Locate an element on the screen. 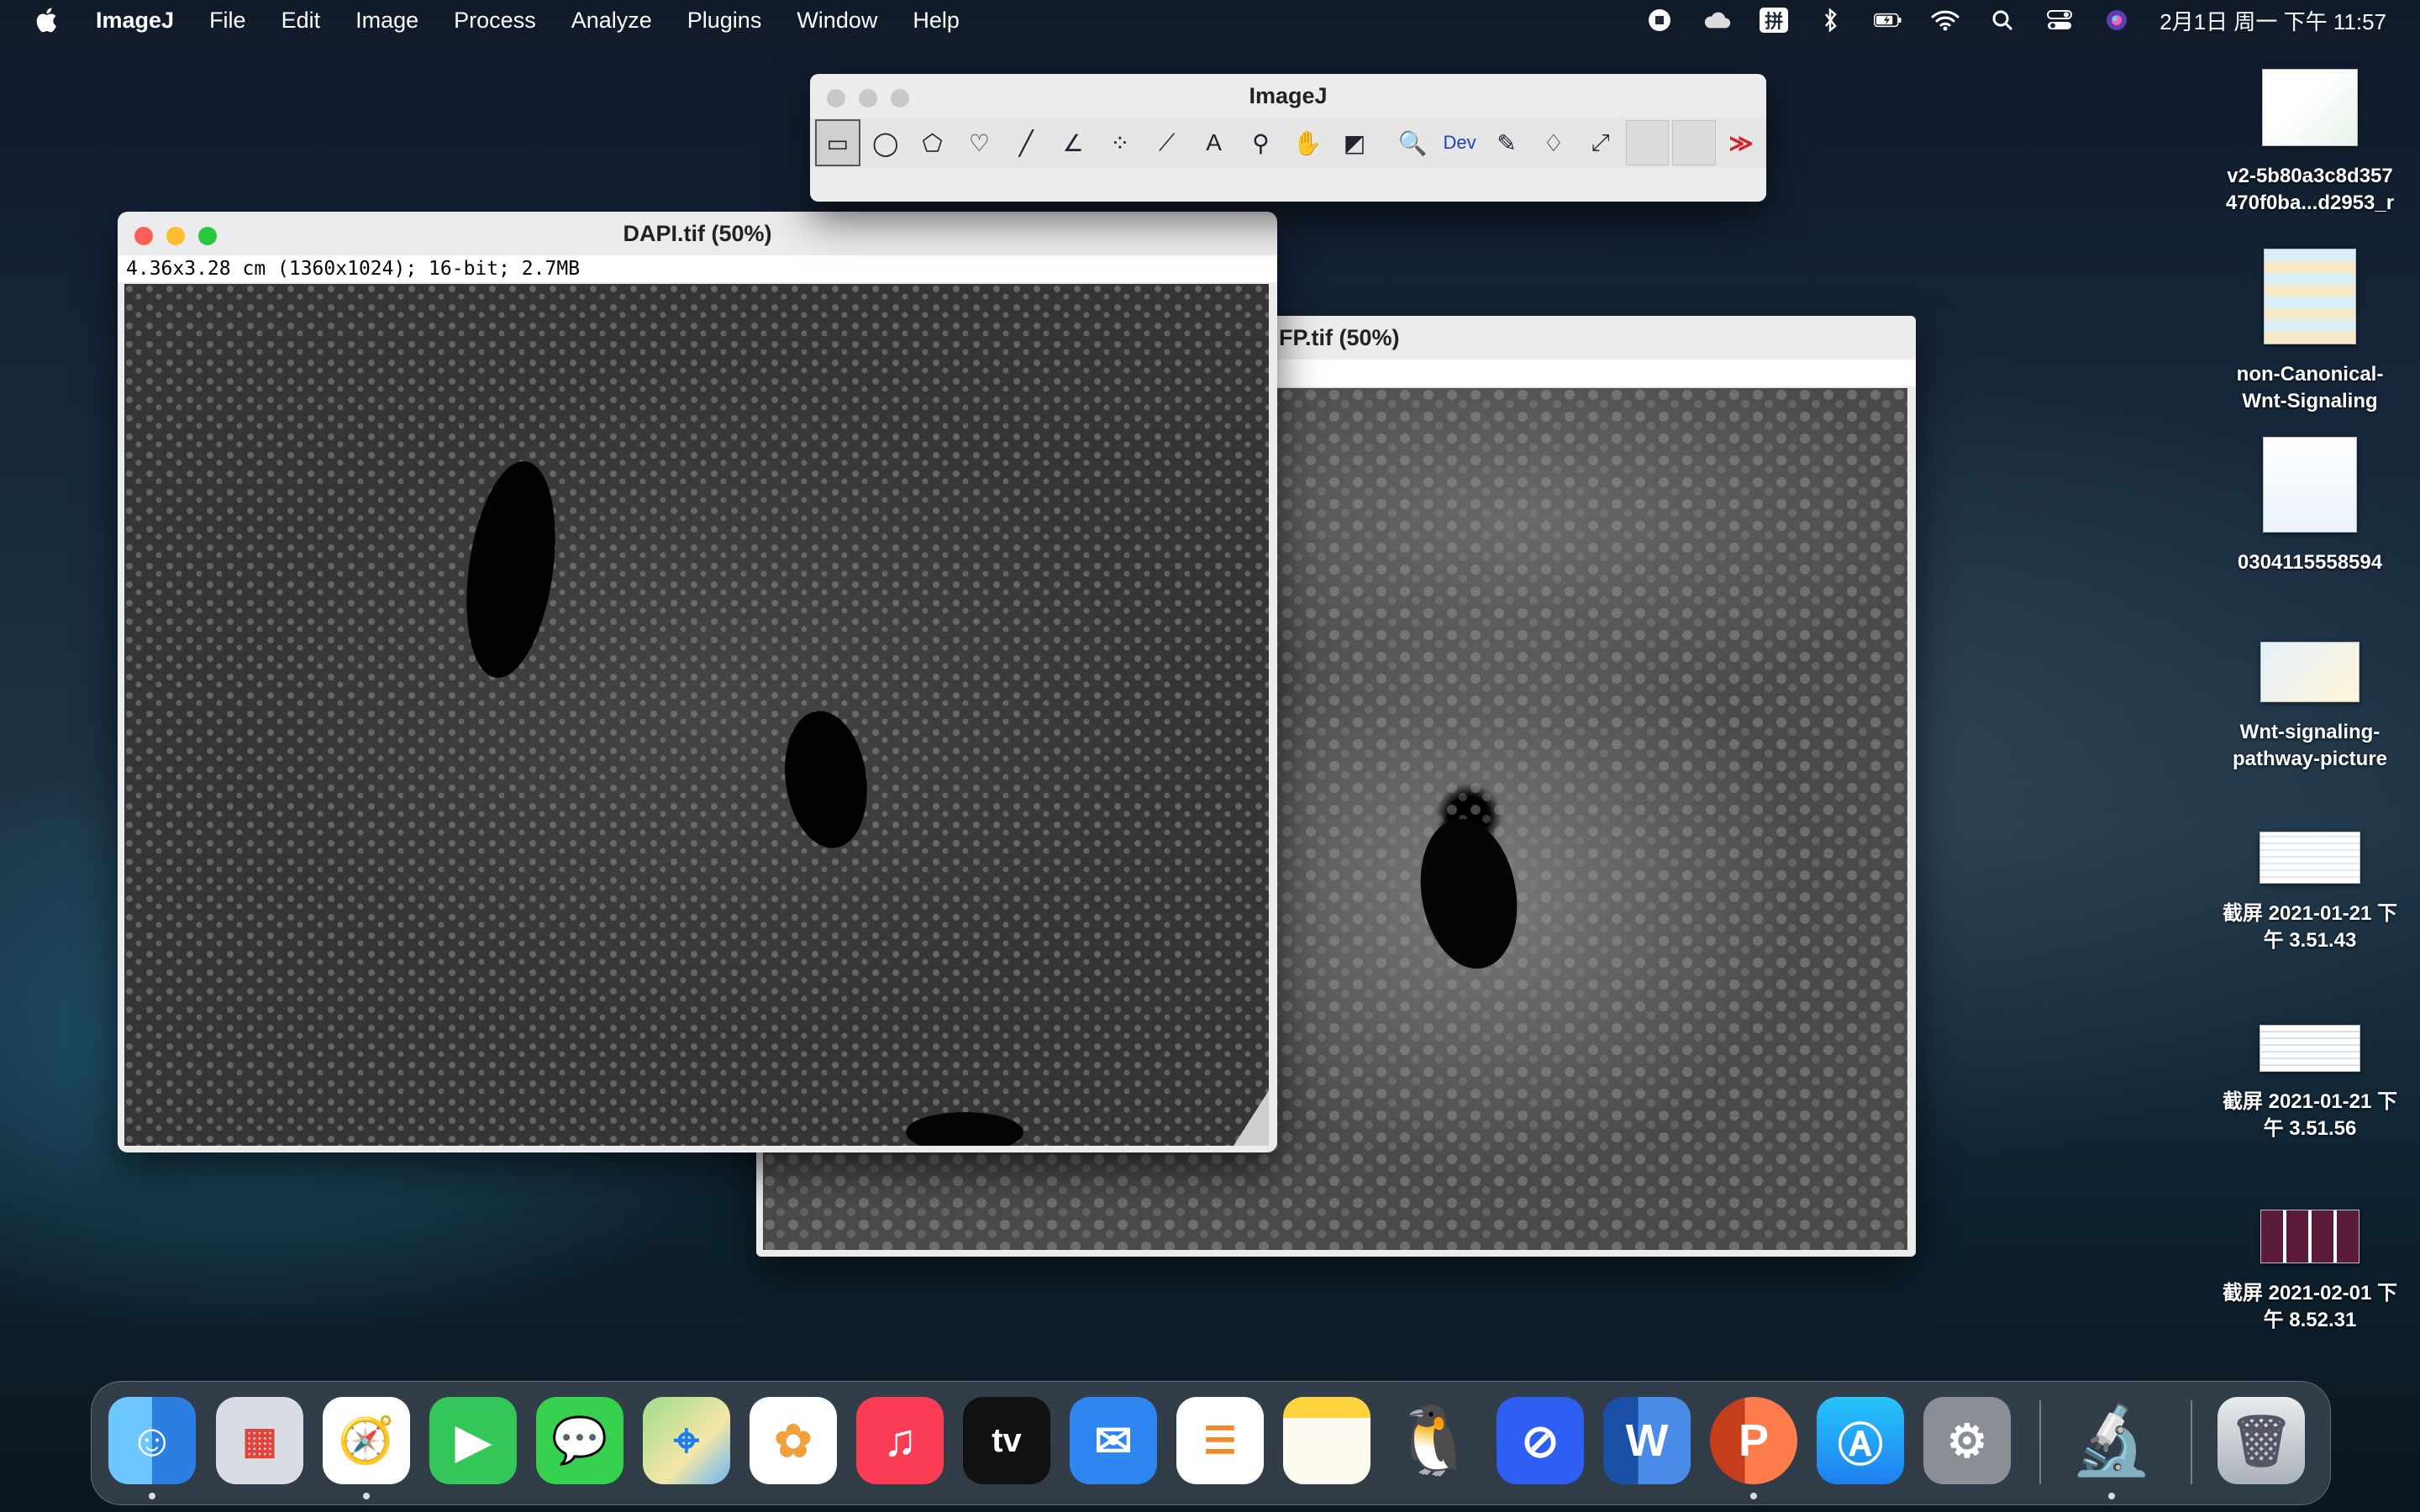  menu-help: Help is located at coordinates (936, 21).